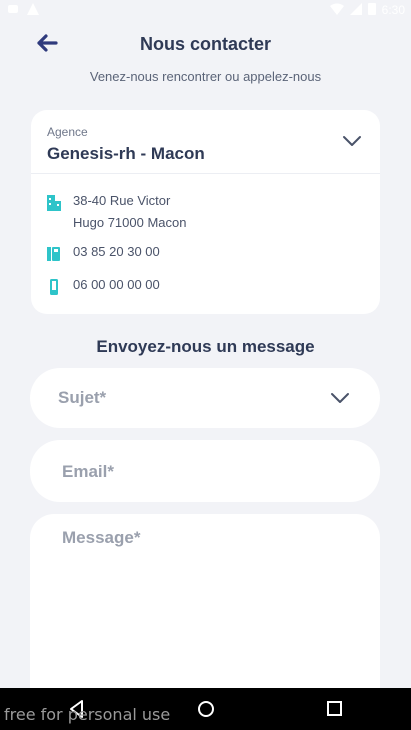 The width and height of the screenshot is (411, 730). Describe the element at coordinates (67, 132) in the screenshot. I see `agency-label: Agence` at that location.